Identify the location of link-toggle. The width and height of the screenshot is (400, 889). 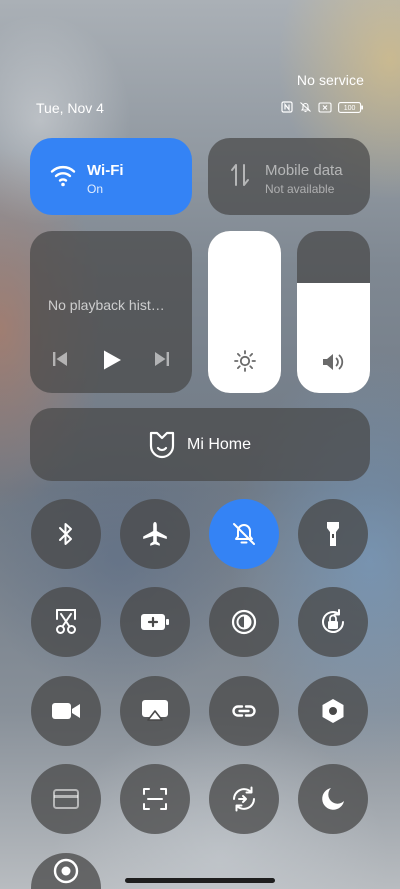
(244, 711).